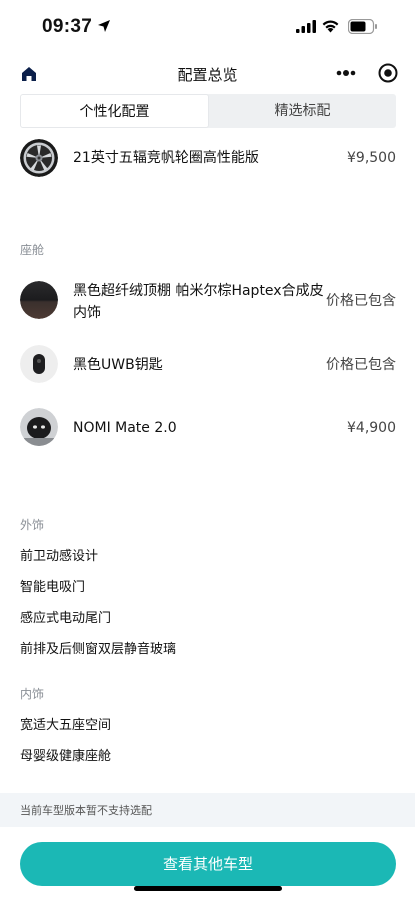  I want to click on section-label-cabin: 座舱, so click(32, 250).